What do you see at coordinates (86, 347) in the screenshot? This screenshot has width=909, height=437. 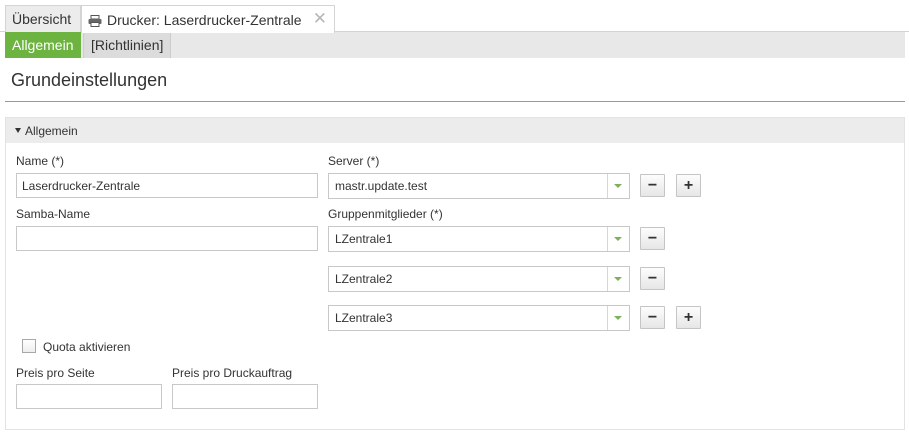 I see `quota-label: Quota aktivieren` at bounding box center [86, 347].